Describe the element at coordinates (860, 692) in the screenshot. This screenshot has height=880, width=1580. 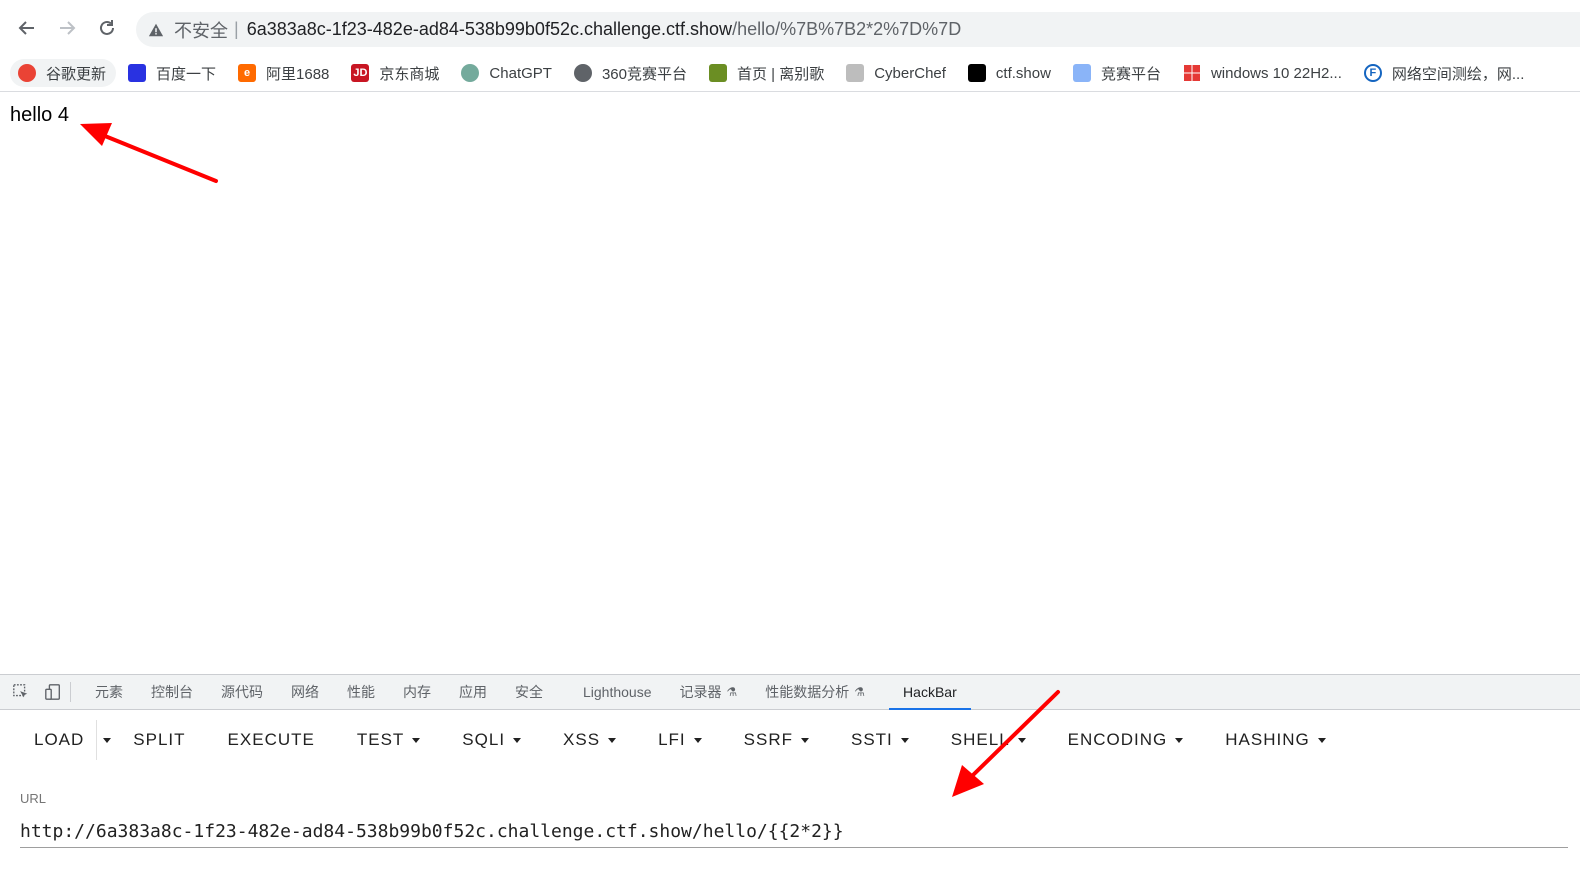
I see `experiment-flask-icon: ⚗` at that location.